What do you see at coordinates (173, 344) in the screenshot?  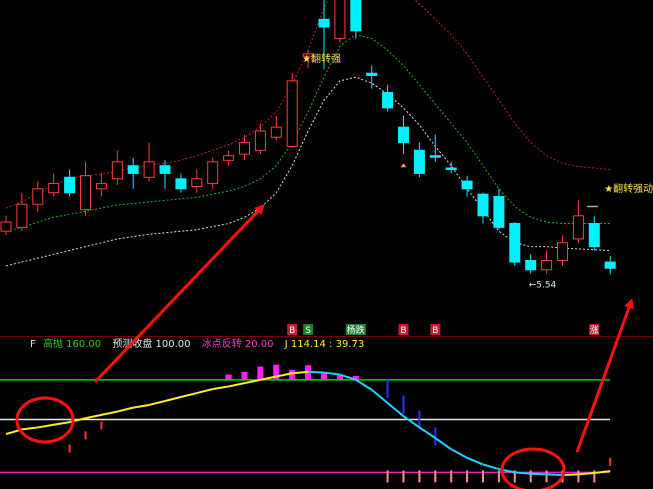 I see `predicted-close-value: 100.00` at bounding box center [173, 344].